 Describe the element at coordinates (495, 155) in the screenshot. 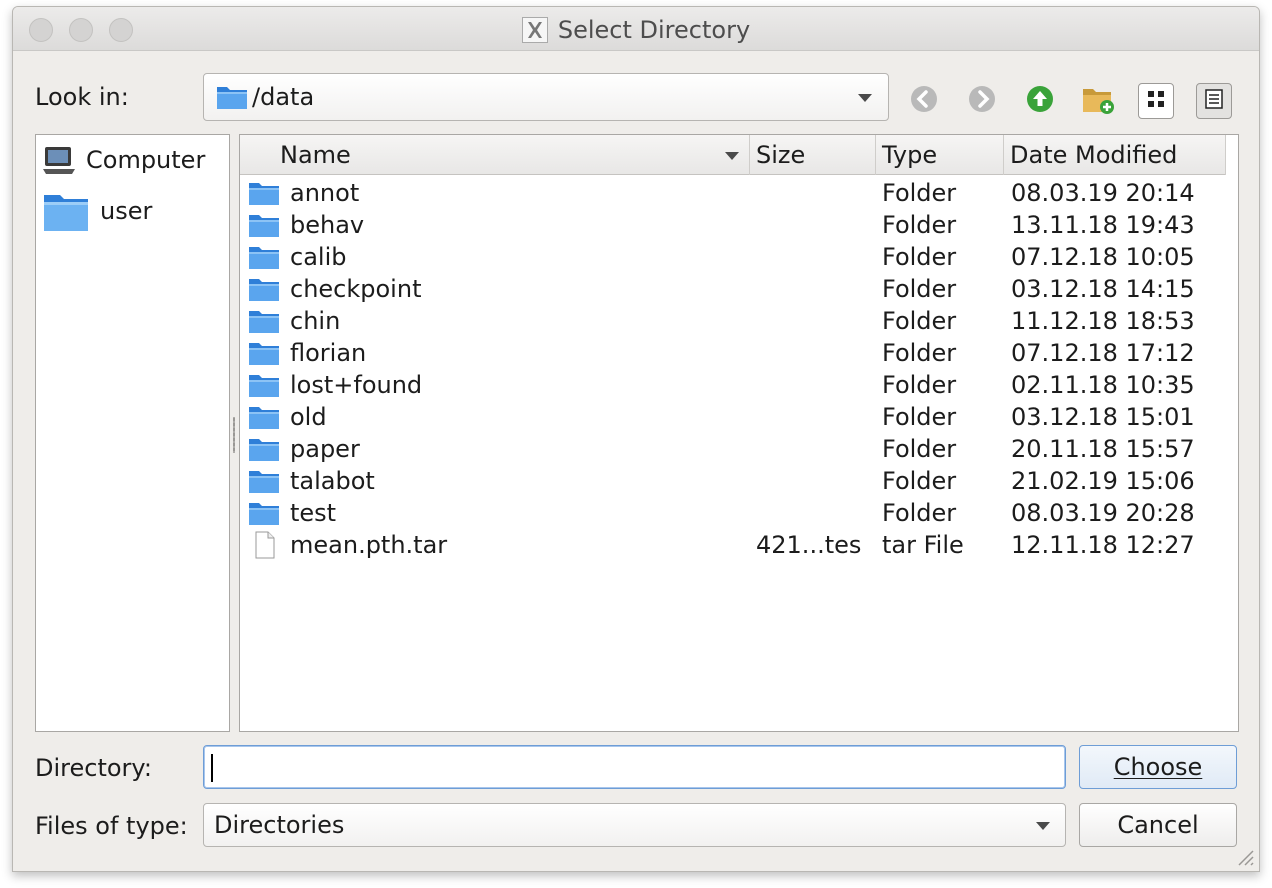

I see `column-header-name: Name` at that location.